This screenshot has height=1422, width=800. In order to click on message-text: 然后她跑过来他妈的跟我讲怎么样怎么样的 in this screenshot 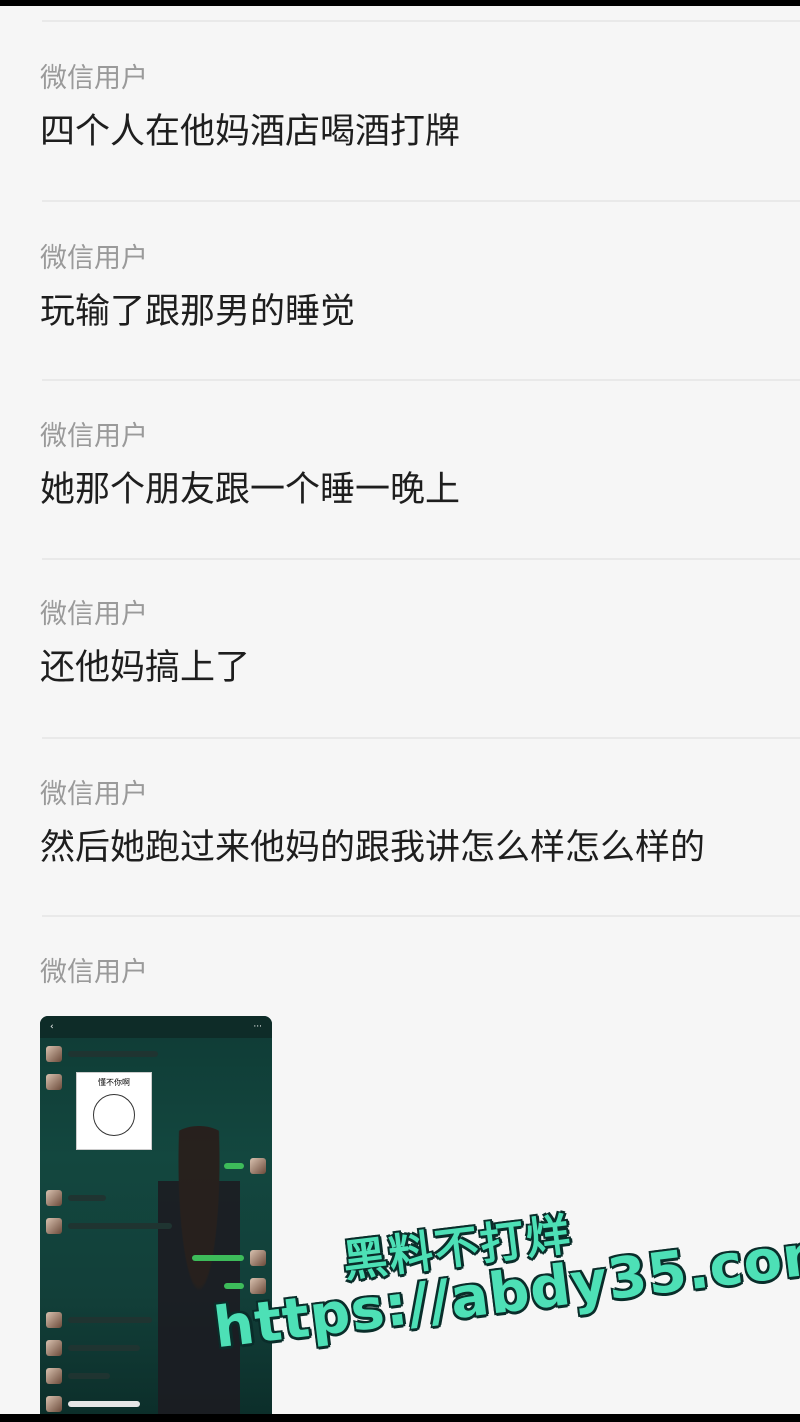, I will do `click(373, 848)`.